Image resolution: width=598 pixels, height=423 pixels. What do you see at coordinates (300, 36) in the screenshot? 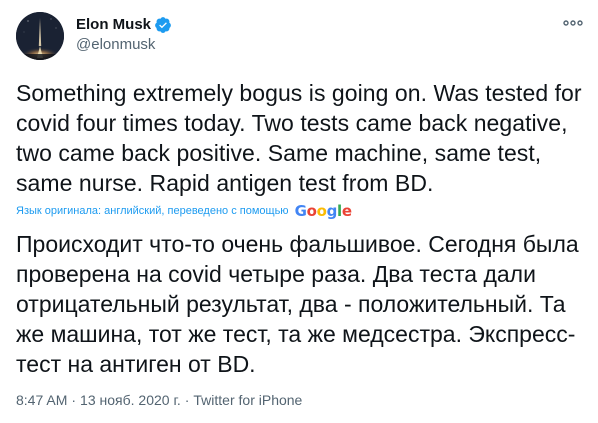
I see `tweet-header: Elon Musk @elonmusk` at bounding box center [300, 36].